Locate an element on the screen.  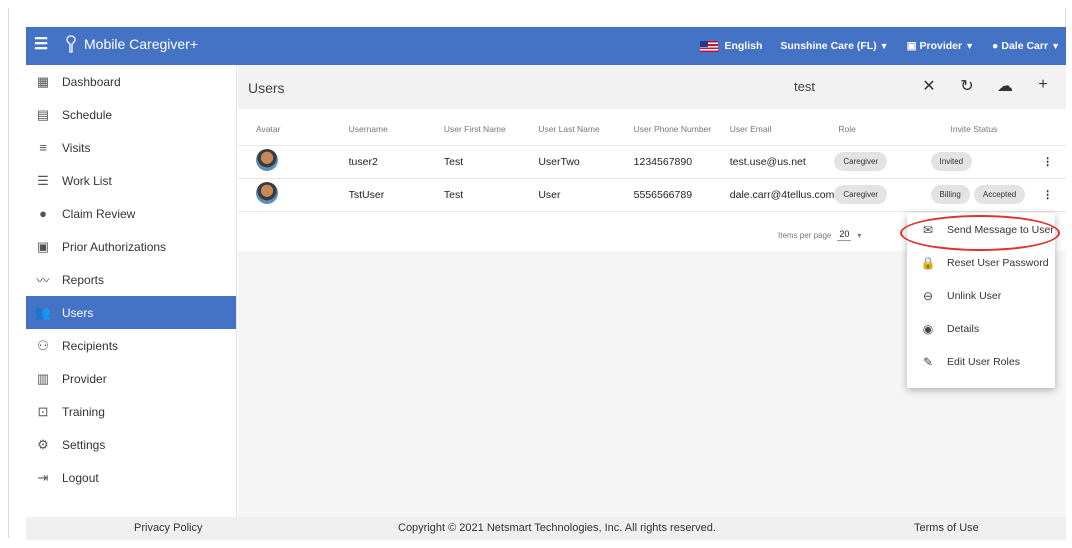
page-title: Users is located at coordinates (266, 88).